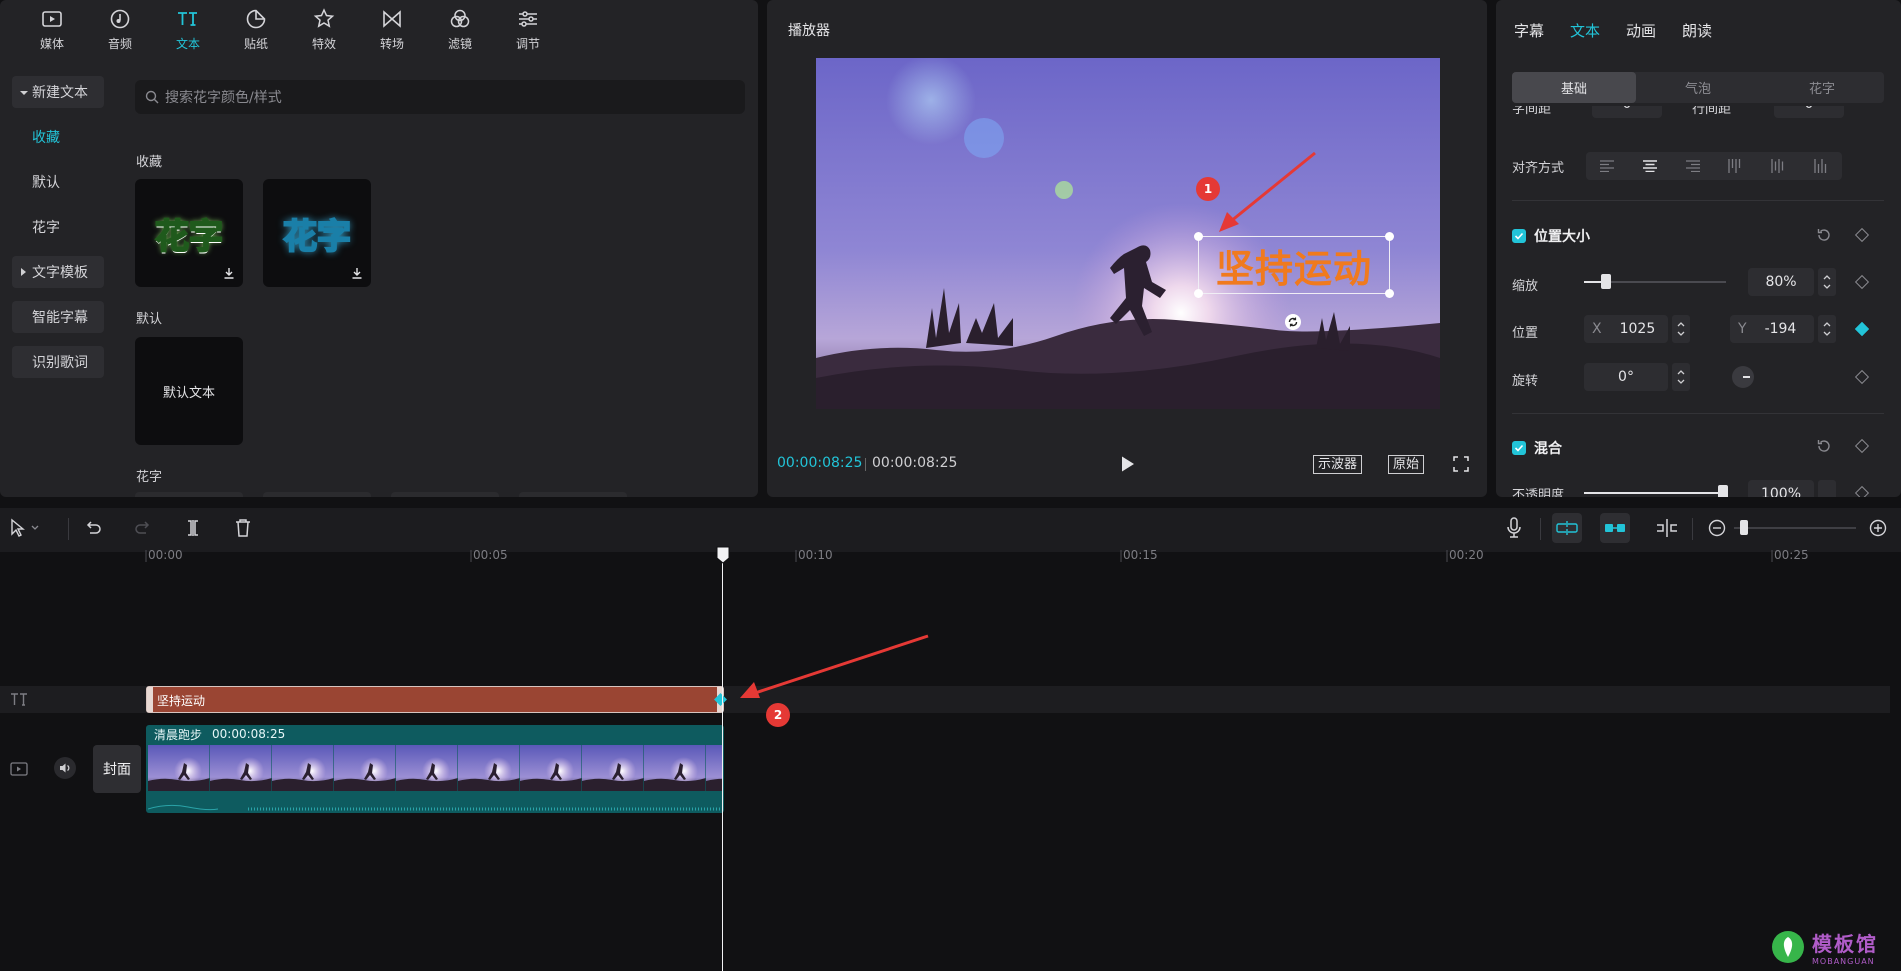 The image size is (1901, 971). Describe the element at coordinates (1461, 464) in the screenshot. I see `fullscreen-icon` at that location.